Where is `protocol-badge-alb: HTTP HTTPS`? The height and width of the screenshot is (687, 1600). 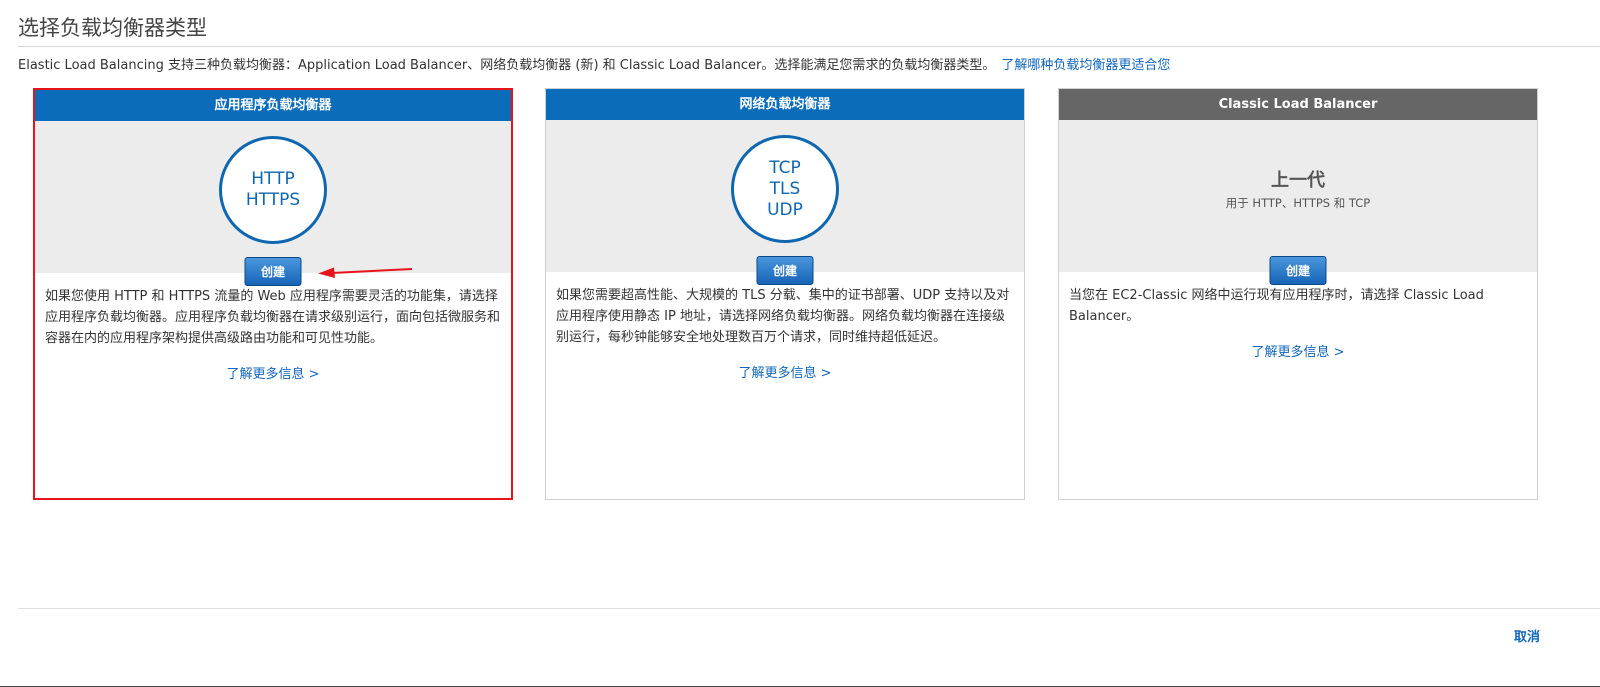
protocol-badge-alb: HTTP HTTPS is located at coordinates (273, 190).